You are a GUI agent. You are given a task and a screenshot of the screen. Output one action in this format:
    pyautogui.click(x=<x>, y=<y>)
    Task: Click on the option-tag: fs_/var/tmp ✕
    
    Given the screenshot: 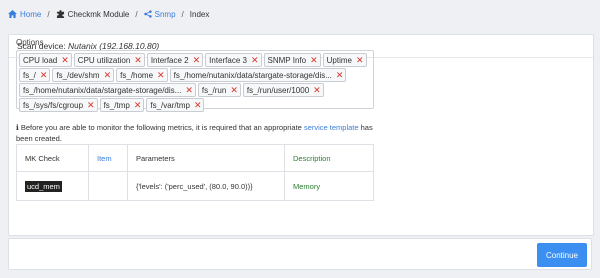 What is the action you would take?
    pyautogui.click(x=175, y=105)
    